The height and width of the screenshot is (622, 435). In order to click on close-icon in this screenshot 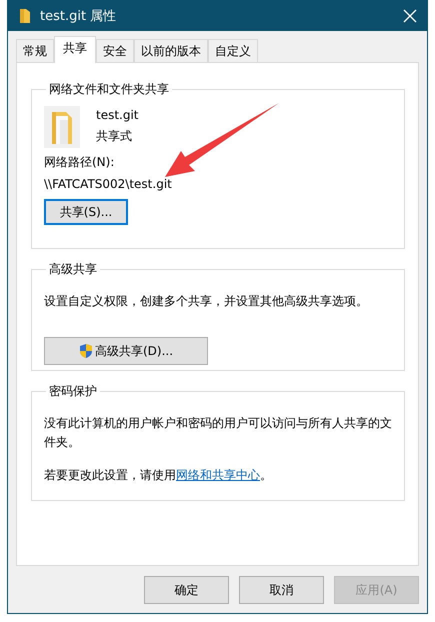, I will do `click(410, 15)`.